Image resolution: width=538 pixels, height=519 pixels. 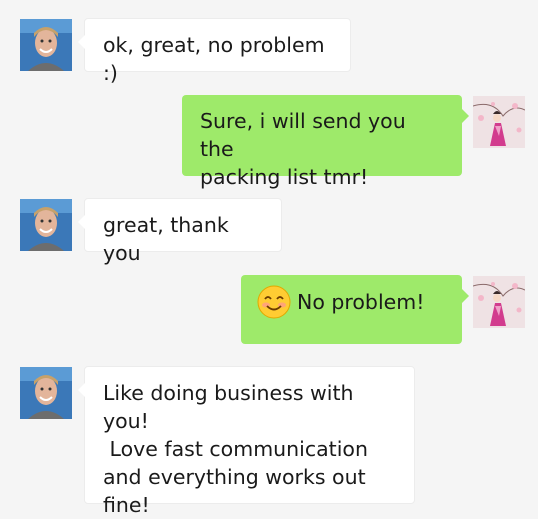 I want to click on message-text: ok, great, no problem :), so click(x=217, y=59).